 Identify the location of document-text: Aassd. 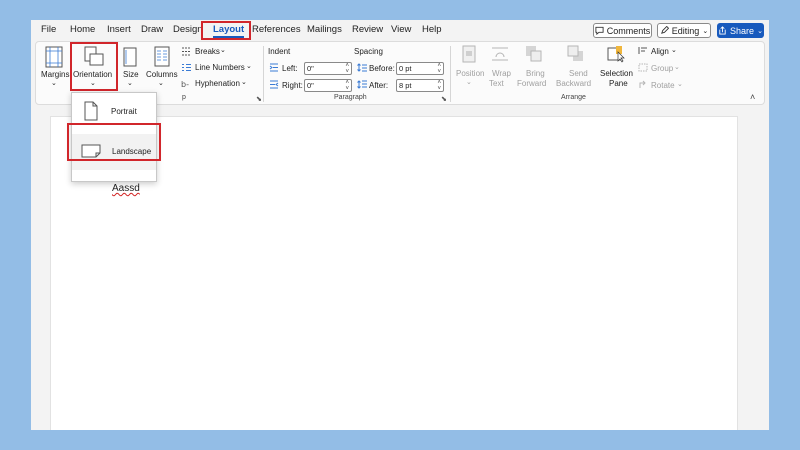
(126, 188).